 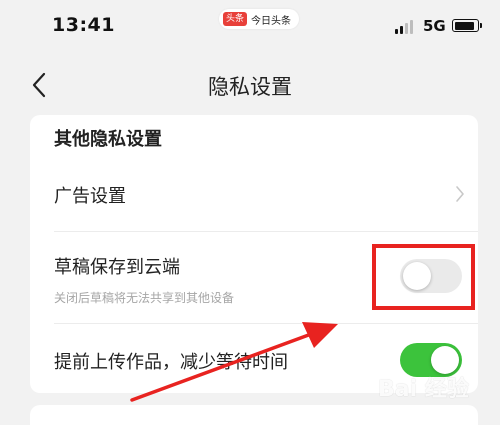 I want to click on draft-cloud-sublabel: 关闭后草稿将无法共享到其他设备, so click(x=144, y=298).